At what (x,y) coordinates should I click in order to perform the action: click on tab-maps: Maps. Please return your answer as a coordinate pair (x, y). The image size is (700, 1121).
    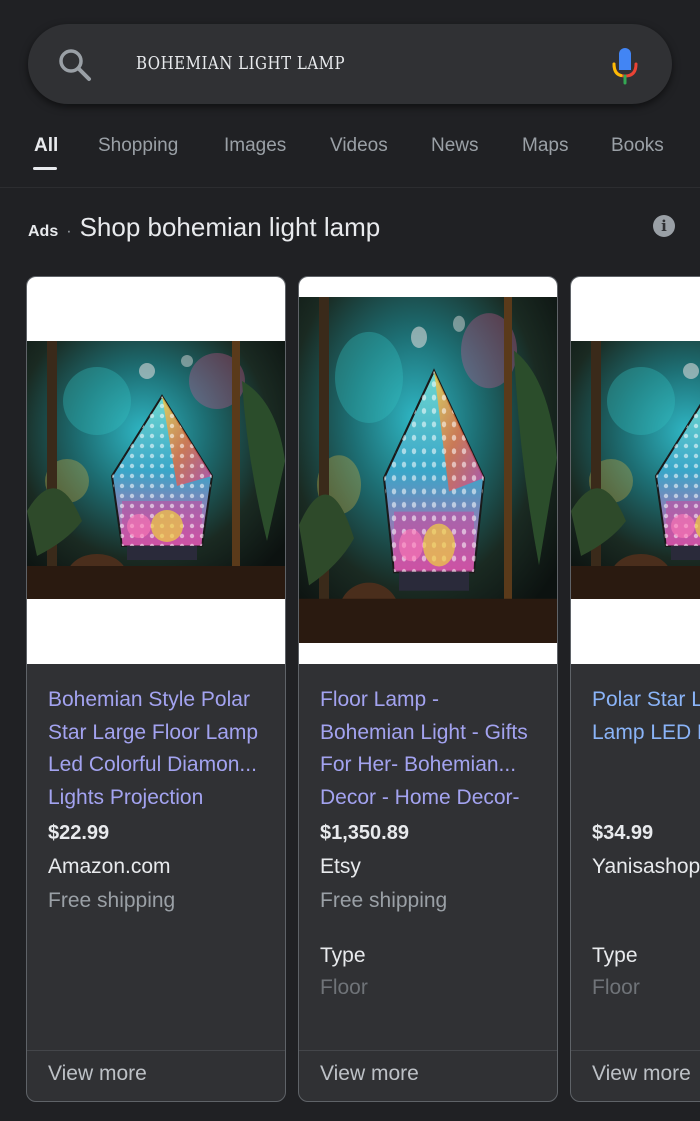
    Looking at the image, I should click on (545, 146).